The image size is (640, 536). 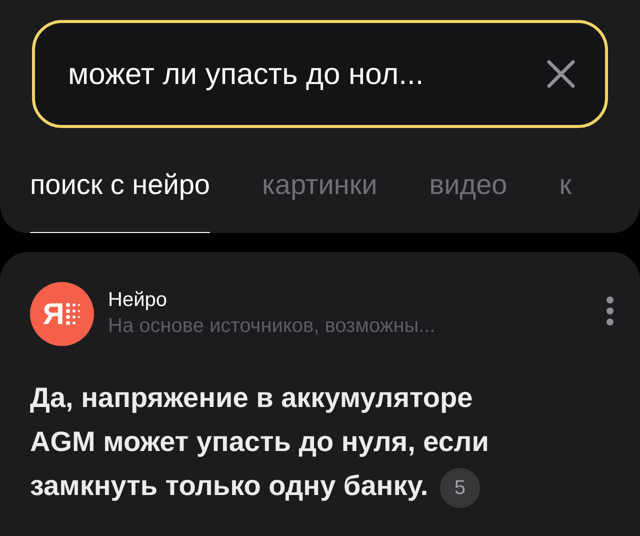 What do you see at coordinates (565, 198) in the screenshot?
I see `tab: к` at bounding box center [565, 198].